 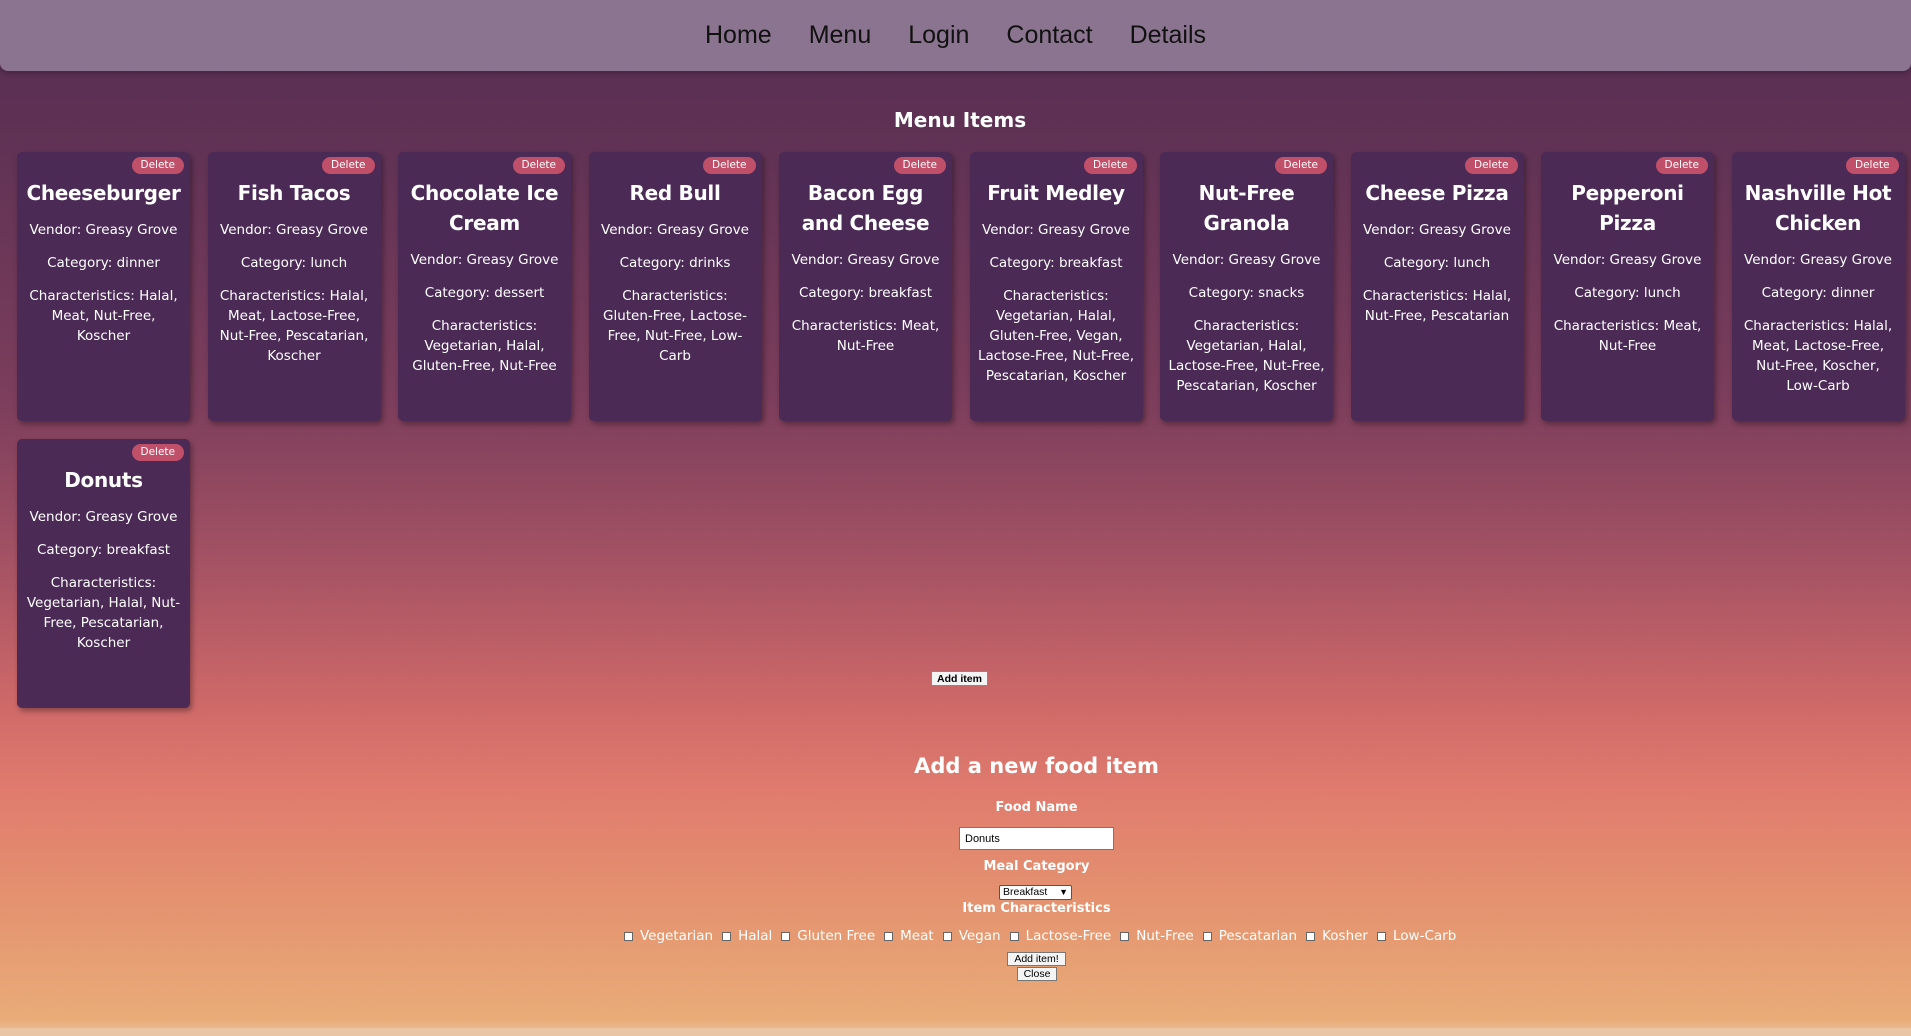 What do you see at coordinates (738, 35) in the screenshot?
I see `nav-link-home: Home` at bounding box center [738, 35].